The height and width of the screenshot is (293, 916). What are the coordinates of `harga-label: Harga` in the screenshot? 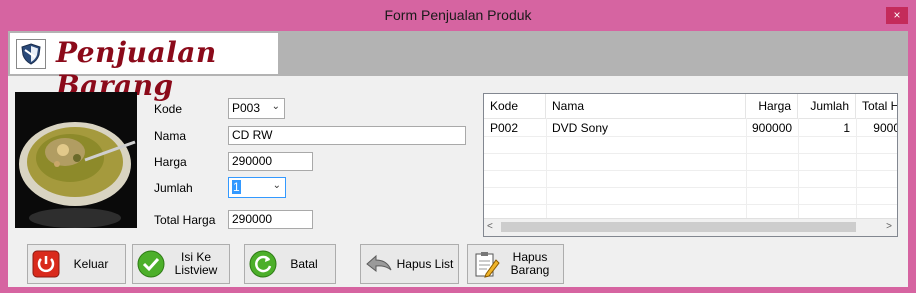 It's located at (170, 162).